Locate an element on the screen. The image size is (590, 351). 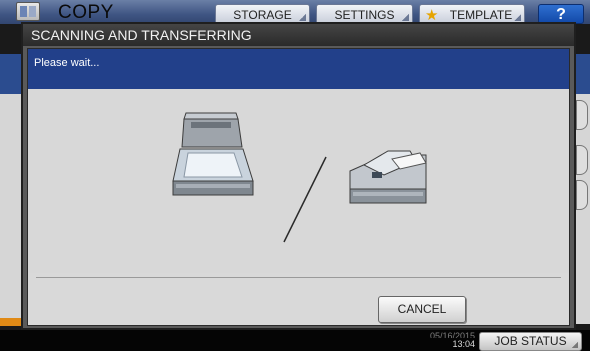
tab-settings-label: SETTINGS is located at coordinates (364, 15).